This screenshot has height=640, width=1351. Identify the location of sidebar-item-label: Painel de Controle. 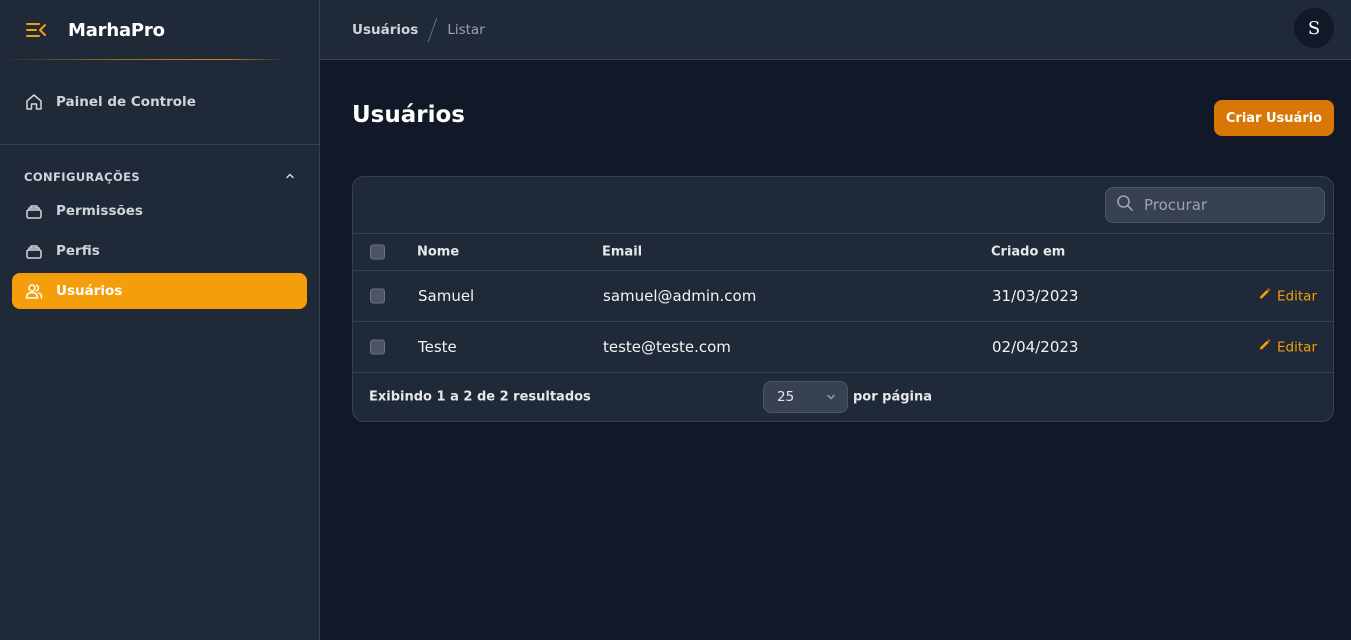
(126, 102).